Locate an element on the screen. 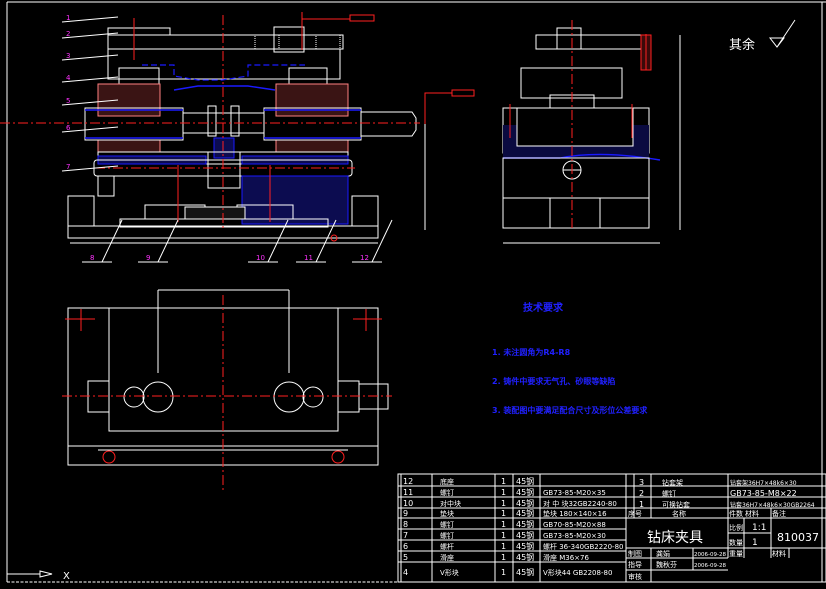 This screenshot has width=826, height=589. drawn-name: 龚娟 is located at coordinates (663, 553).